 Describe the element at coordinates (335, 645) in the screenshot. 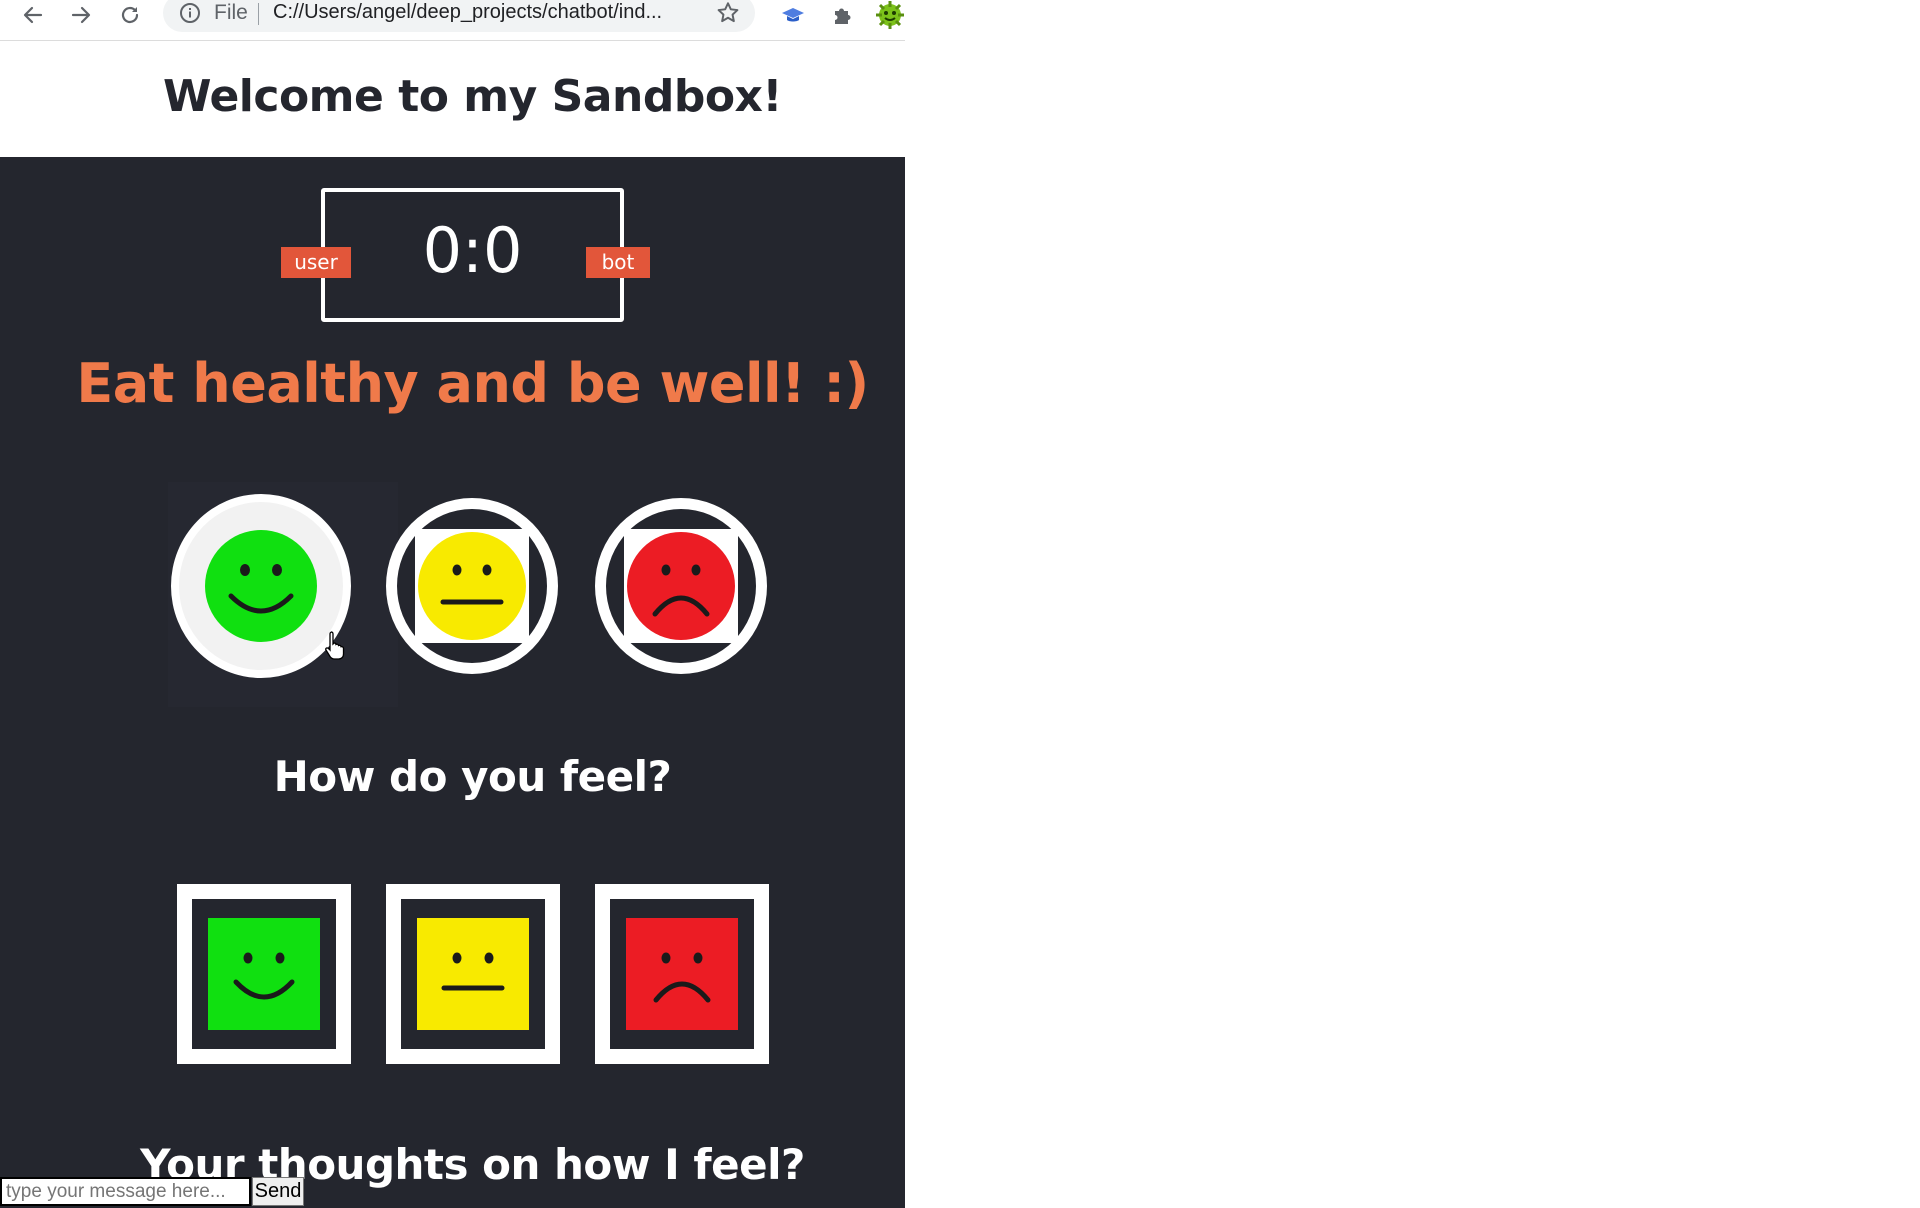

I see `hand-cursor-icon` at that location.